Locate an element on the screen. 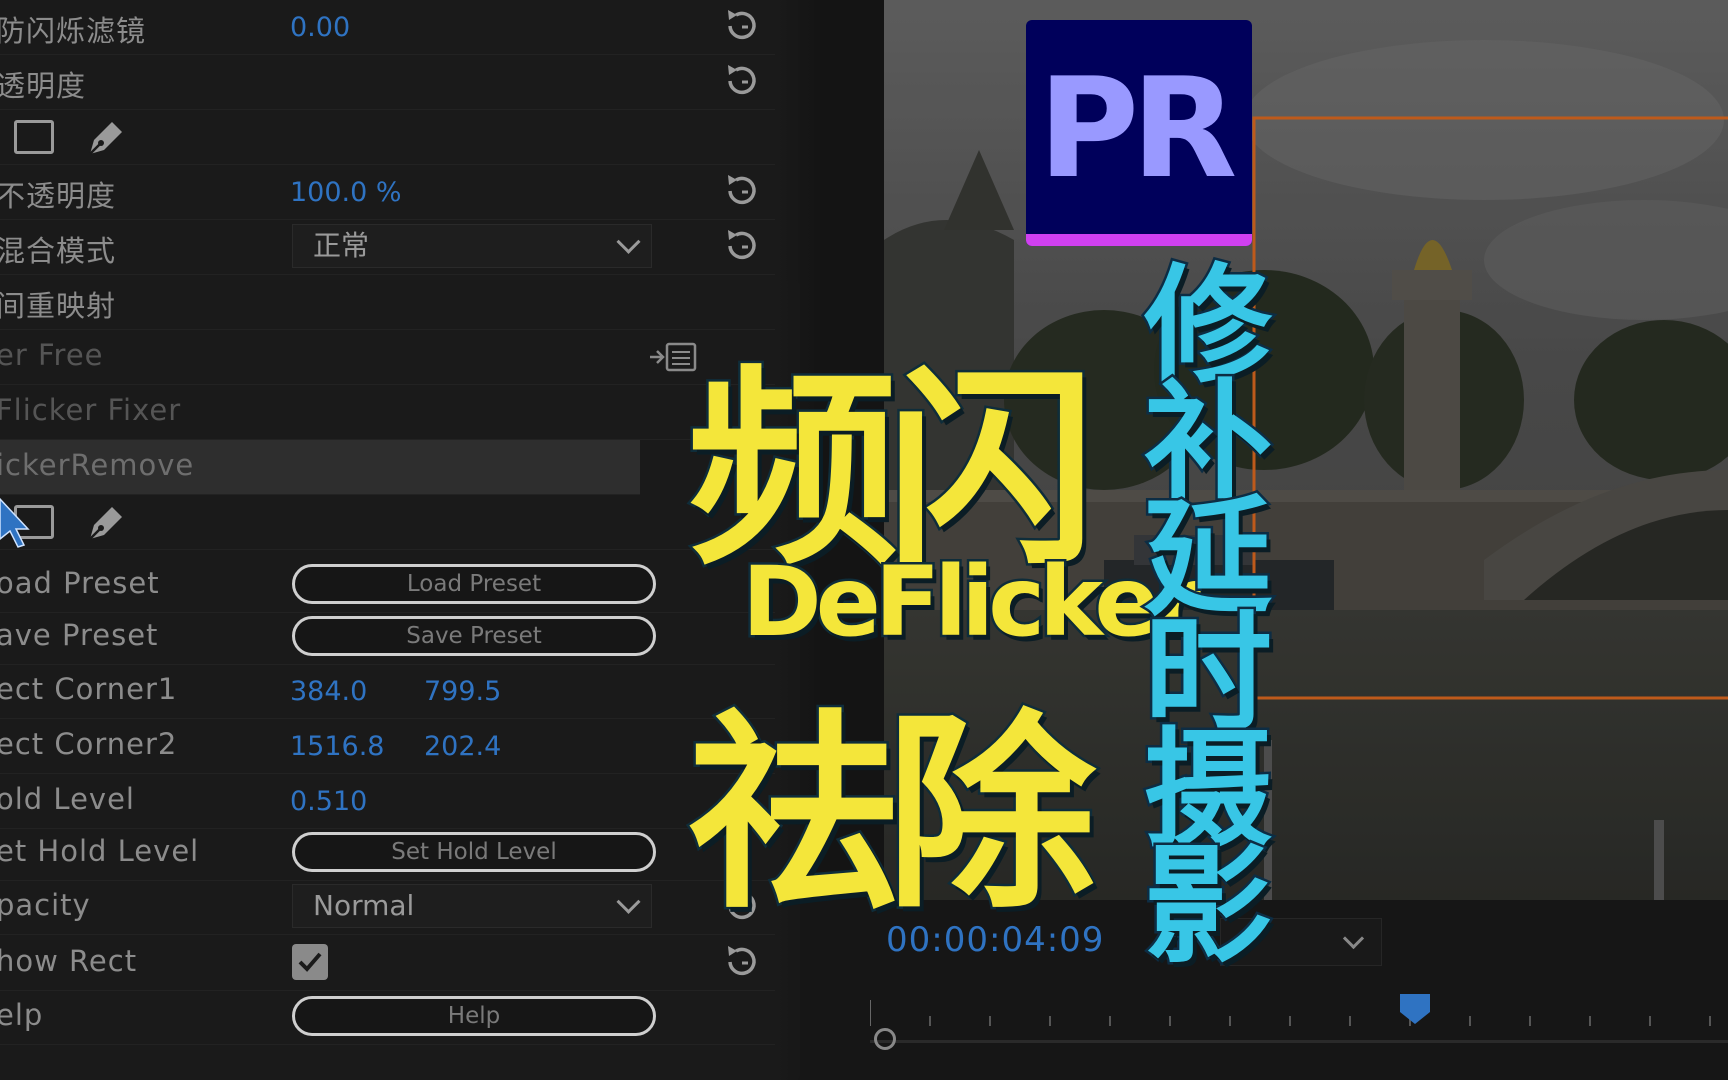  checkmark-icon is located at coordinates (310, 962).